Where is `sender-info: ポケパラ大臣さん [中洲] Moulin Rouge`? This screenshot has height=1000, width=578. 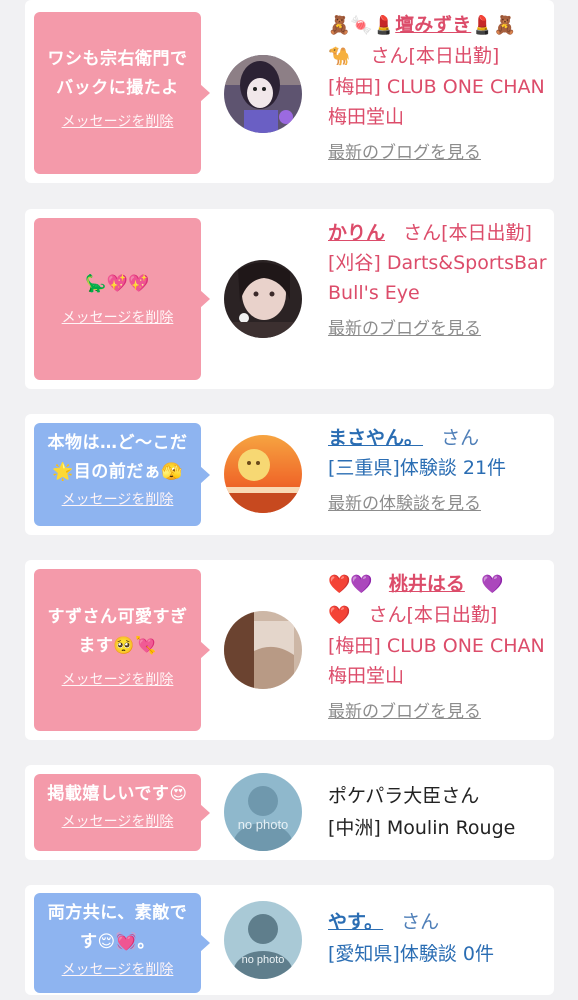
sender-info: ポケパラ大臣さん [中洲] Moulin Rouge is located at coordinates (439, 812).